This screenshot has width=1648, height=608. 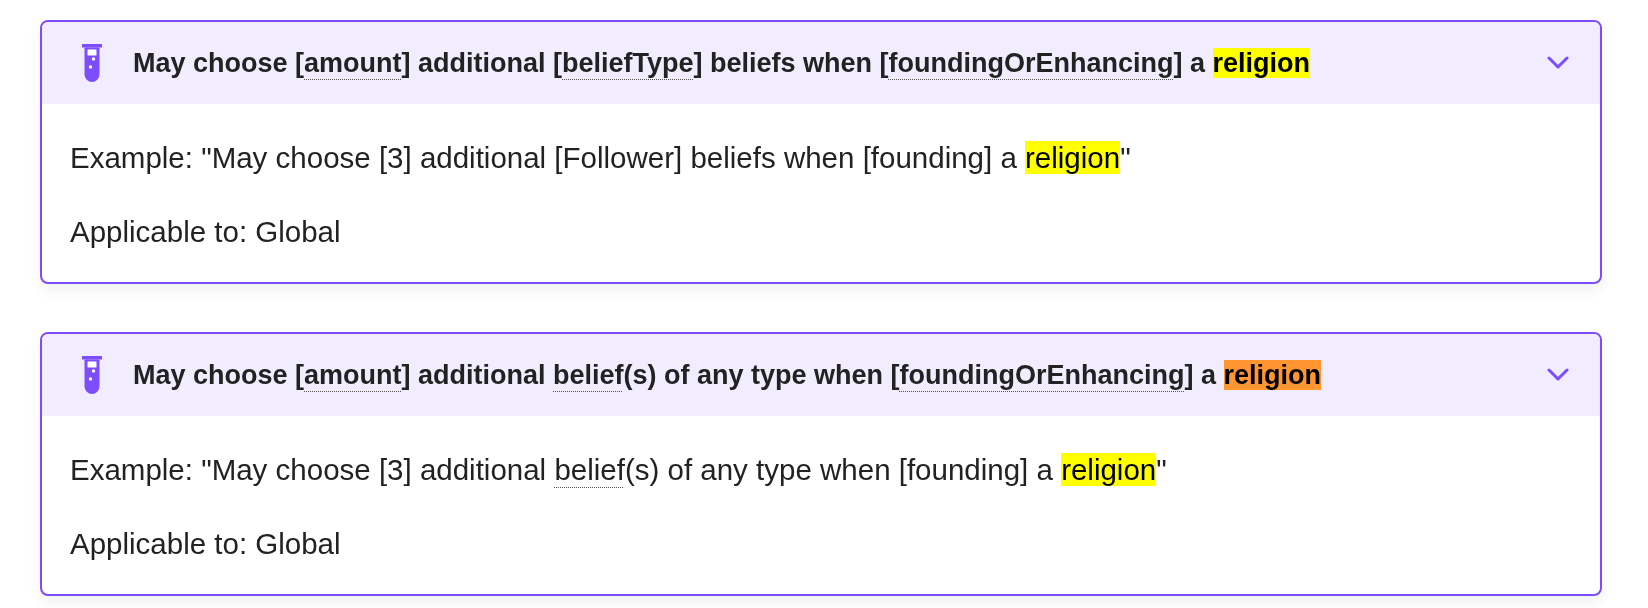 I want to click on card-title: May choose [amount] additional [beliefType] beliefs when [foundingOrEnhancing] a religion, so click(x=722, y=63).